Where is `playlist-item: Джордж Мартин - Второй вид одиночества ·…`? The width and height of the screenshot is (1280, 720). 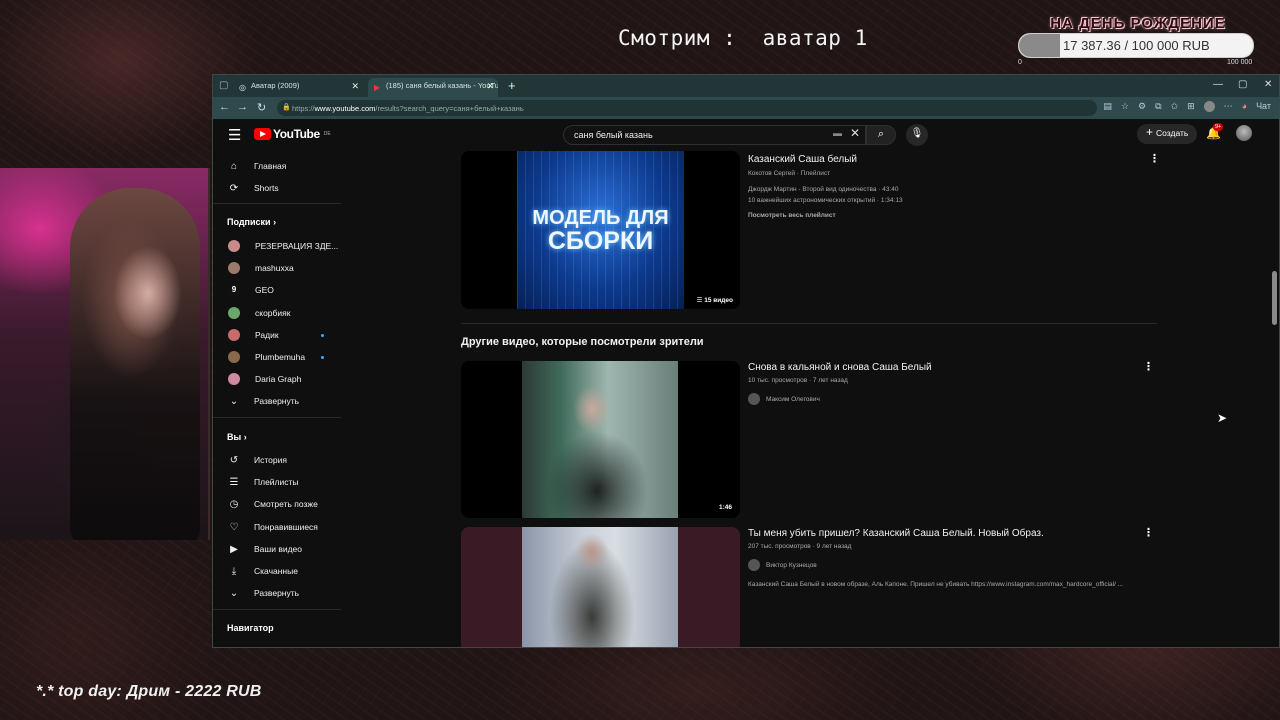 playlist-item: Джордж Мартин - Второй вид одиночества ·… is located at coordinates (823, 189).